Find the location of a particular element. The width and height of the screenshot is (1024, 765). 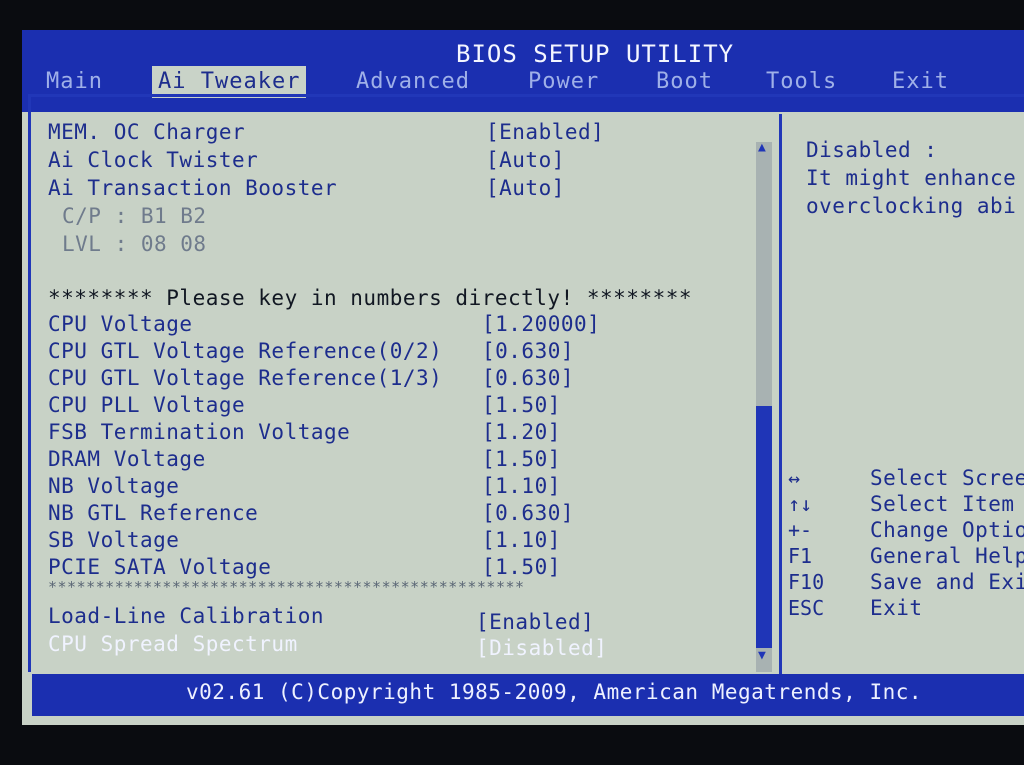

nb-gtl-reference-value: [0.630] is located at coordinates (528, 513).